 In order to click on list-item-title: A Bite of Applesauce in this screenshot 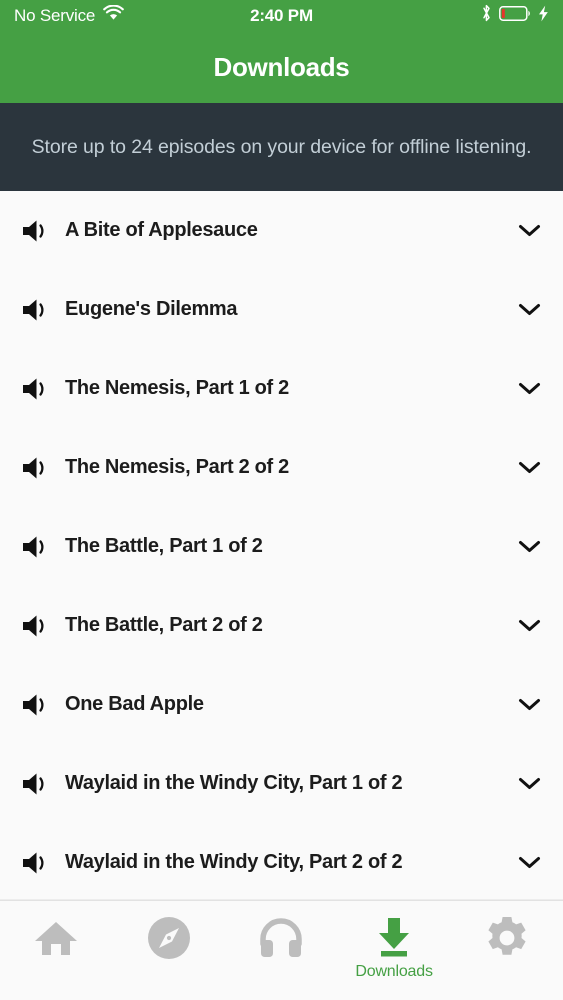, I will do `click(161, 230)`.